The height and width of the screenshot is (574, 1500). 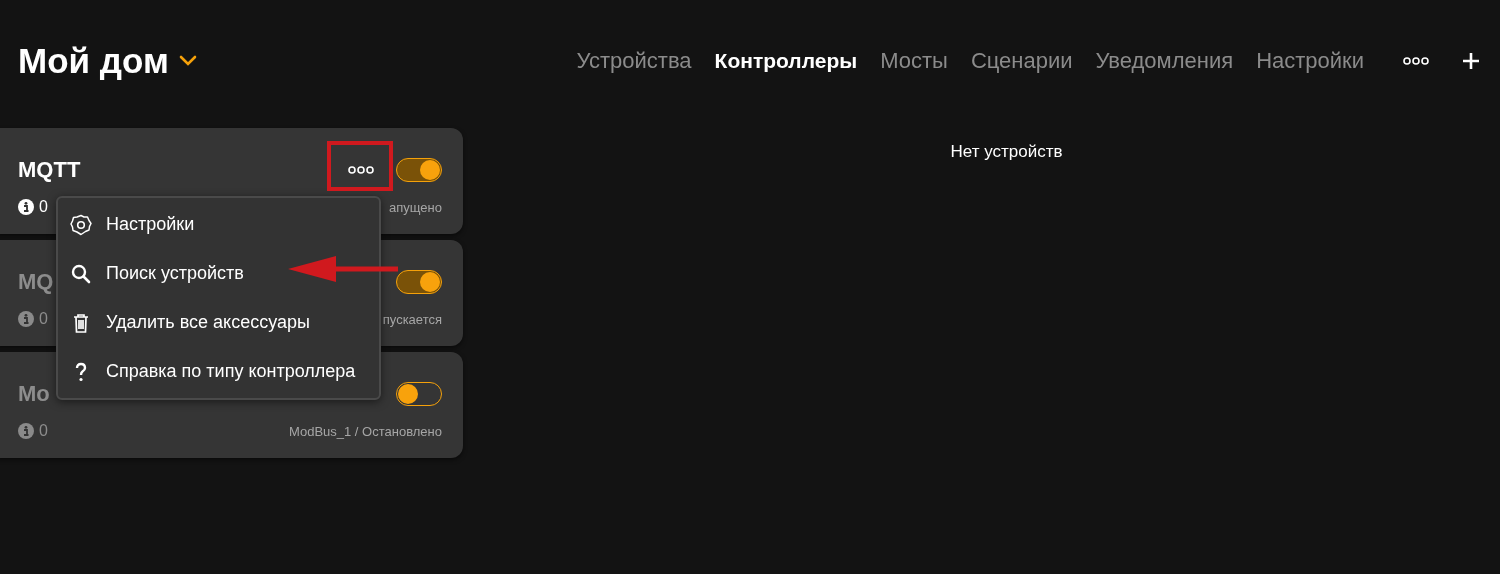 What do you see at coordinates (634, 61) in the screenshot?
I see `nav-tab: Устройства` at bounding box center [634, 61].